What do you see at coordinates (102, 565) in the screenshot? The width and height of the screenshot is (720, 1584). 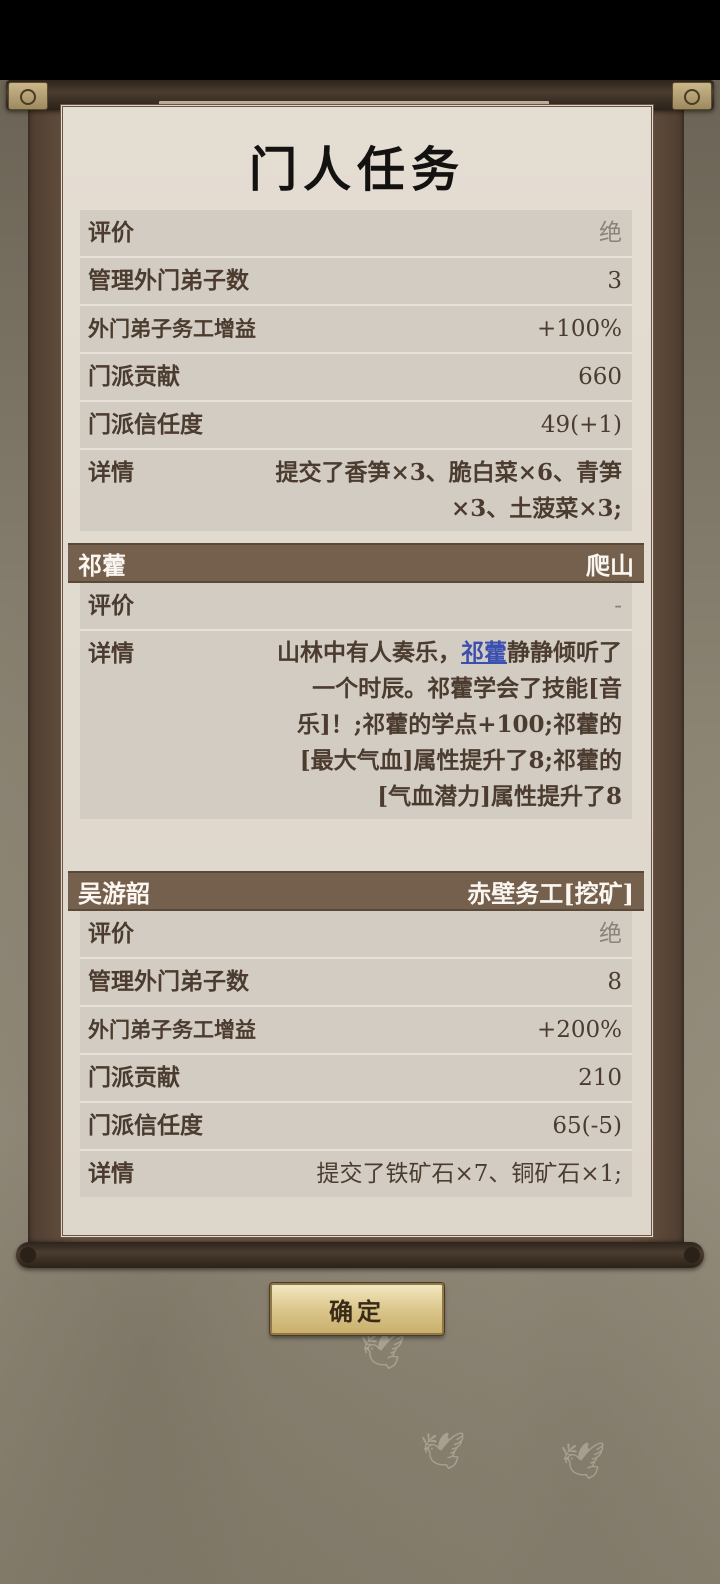 I see `disciple-name: 祁藿` at bounding box center [102, 565].